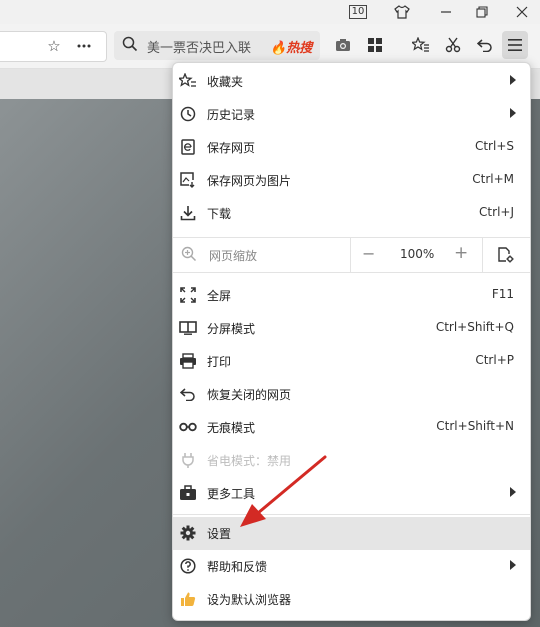 The height and width of the screenshot is (627, 540). Describe the element at coordinates (283, 491) in the screenshot. I see `annotation-arrow-icon` at that location.